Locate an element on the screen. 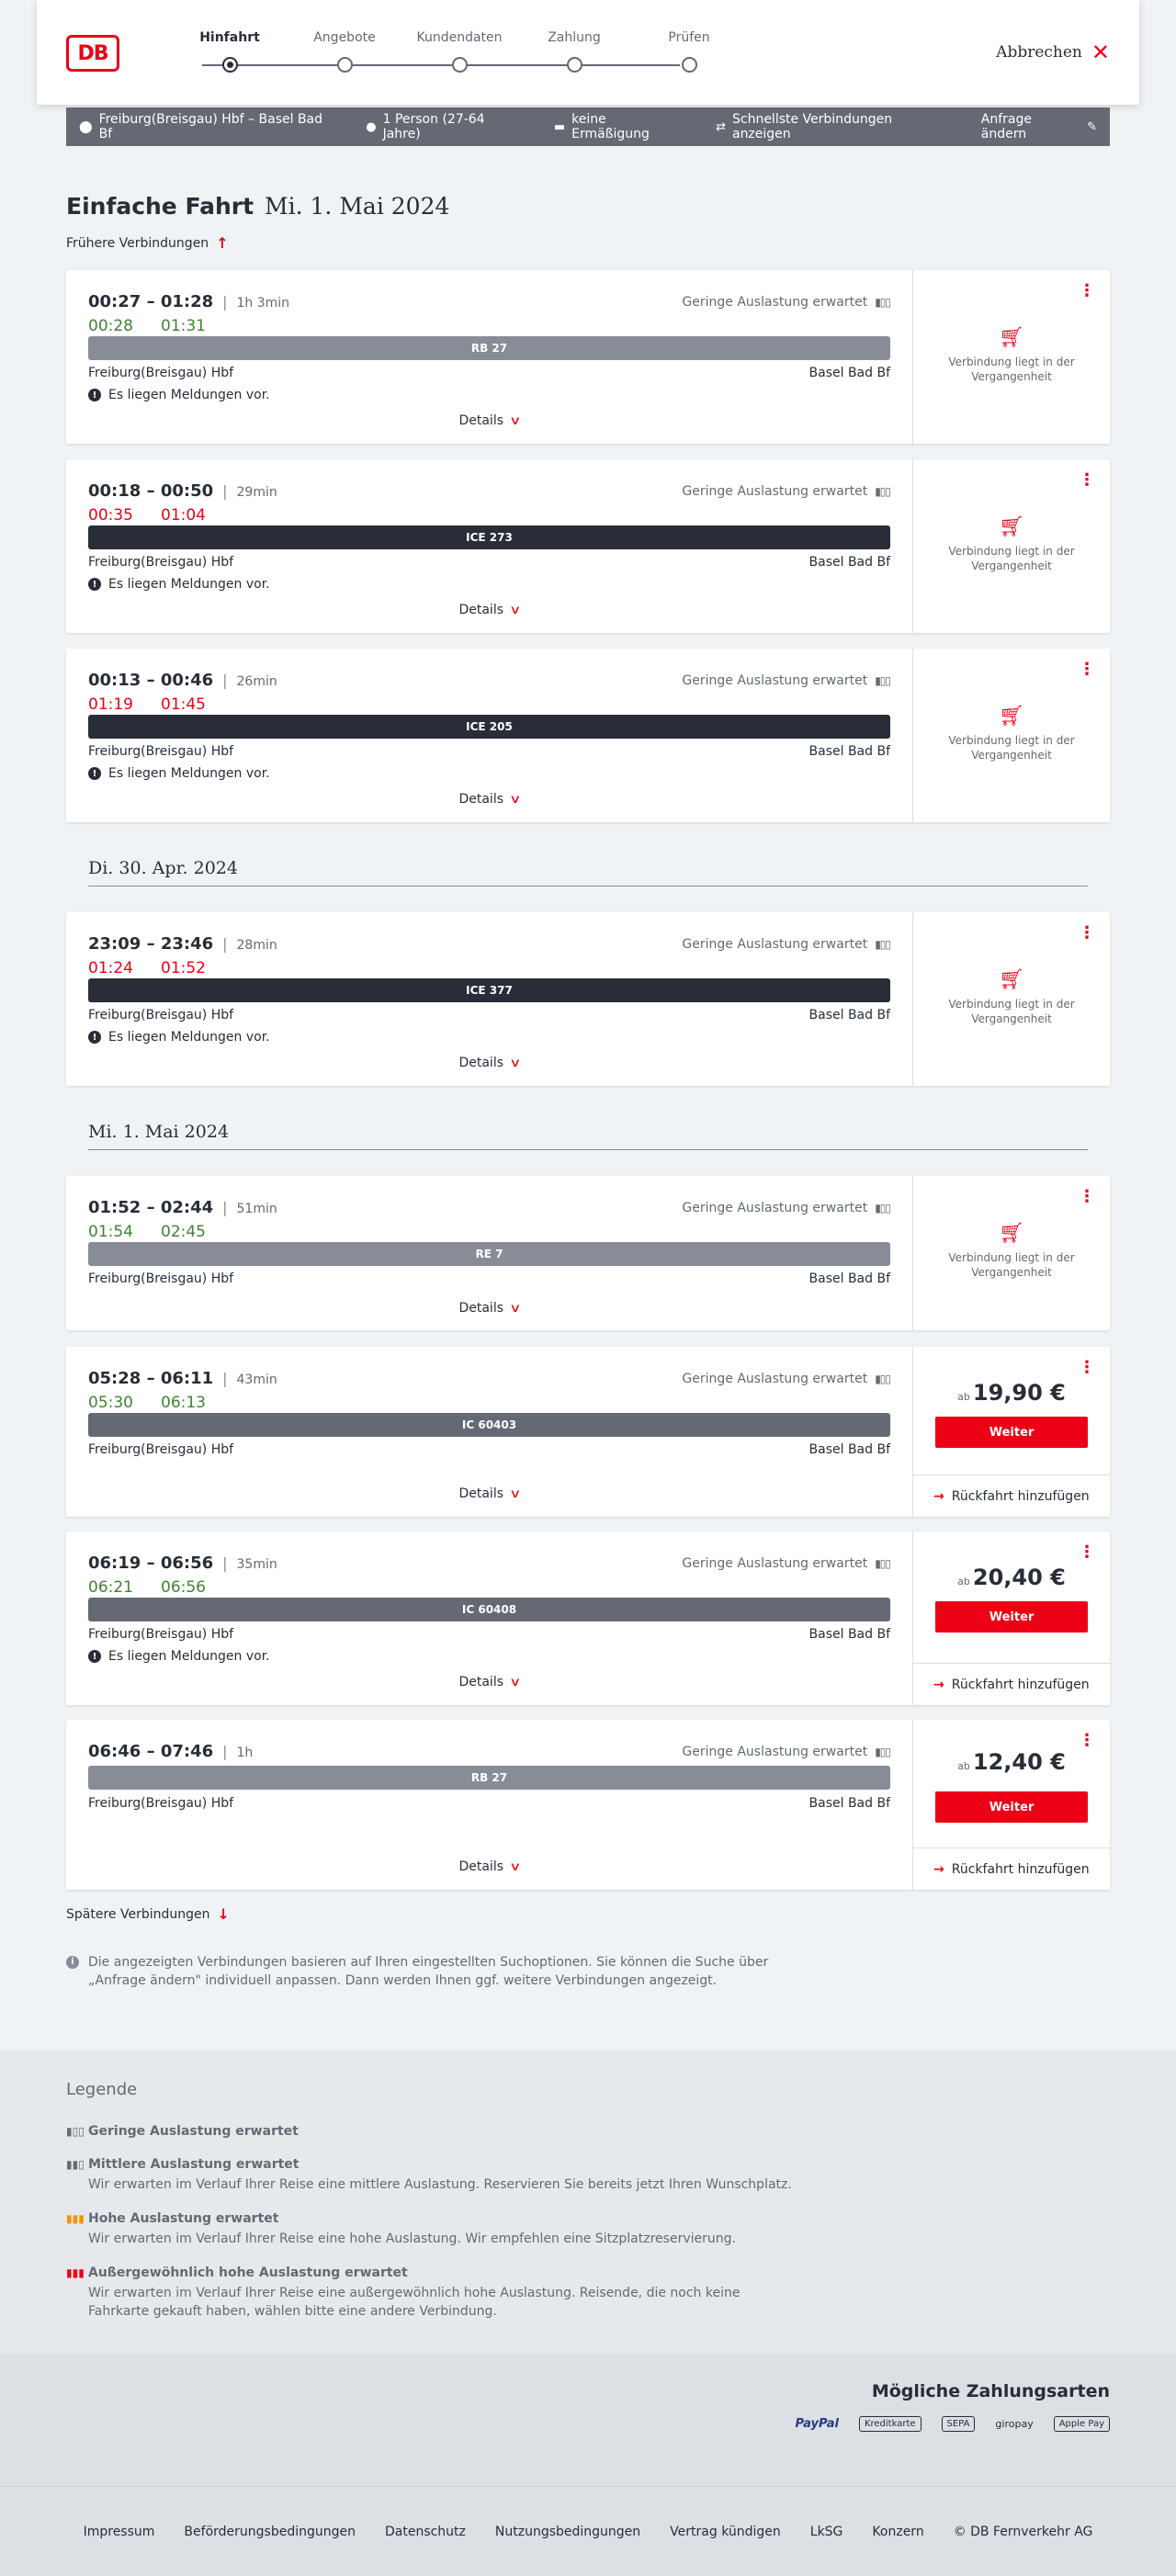 The width and height of the screenshot is (1176, 2576). step-kundendaten: Kundendaten is located at coordinates (459, 51).